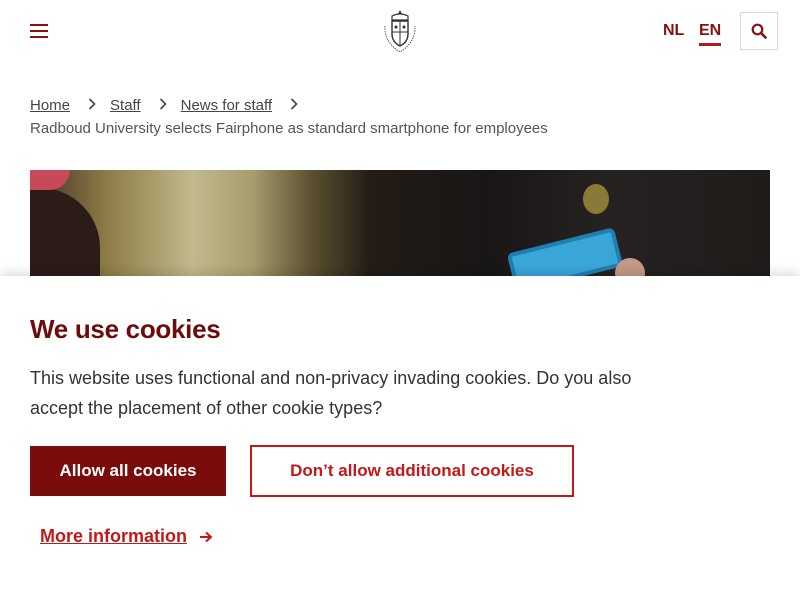 The width and height of the screenshot is (800, 600). Describe the element at coordinates (226, 105) in the screenshot. I see `breadcrumb-news-link: News for staff` at that location.